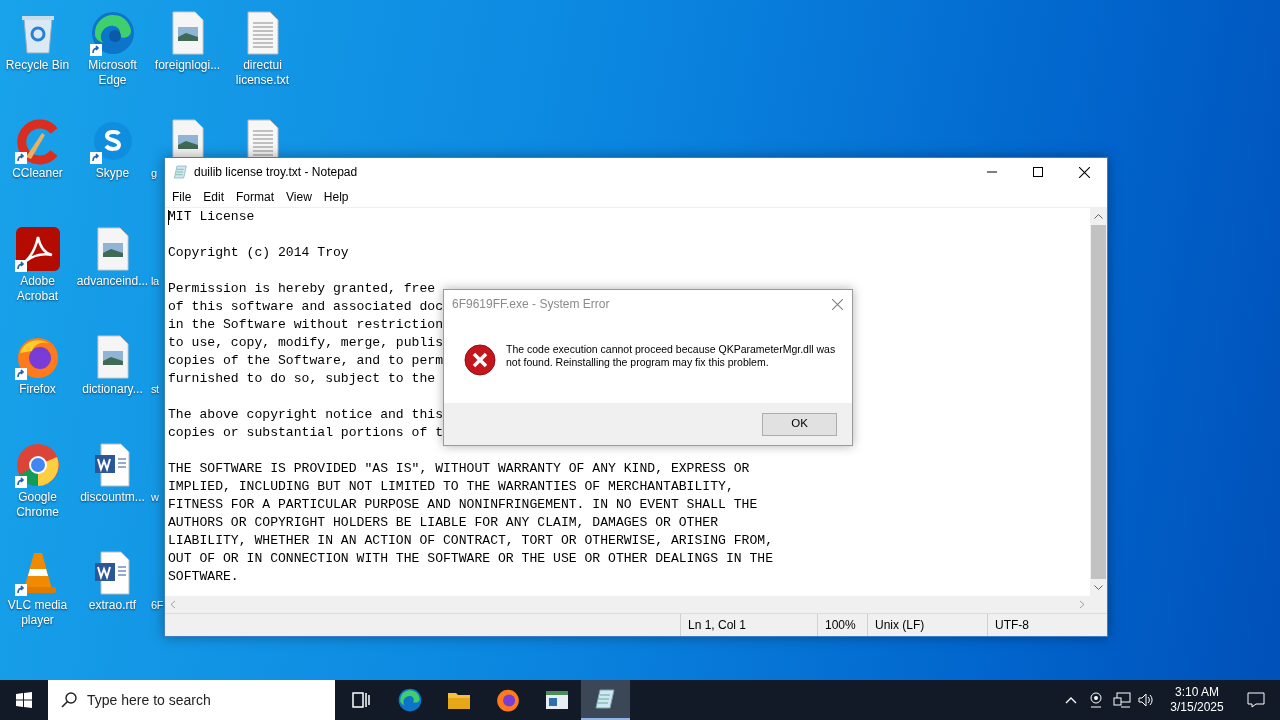  Describe the element at coordinates (37, 389) in the screenshot. I see `desktop-icon-label: Firefox` at that location.